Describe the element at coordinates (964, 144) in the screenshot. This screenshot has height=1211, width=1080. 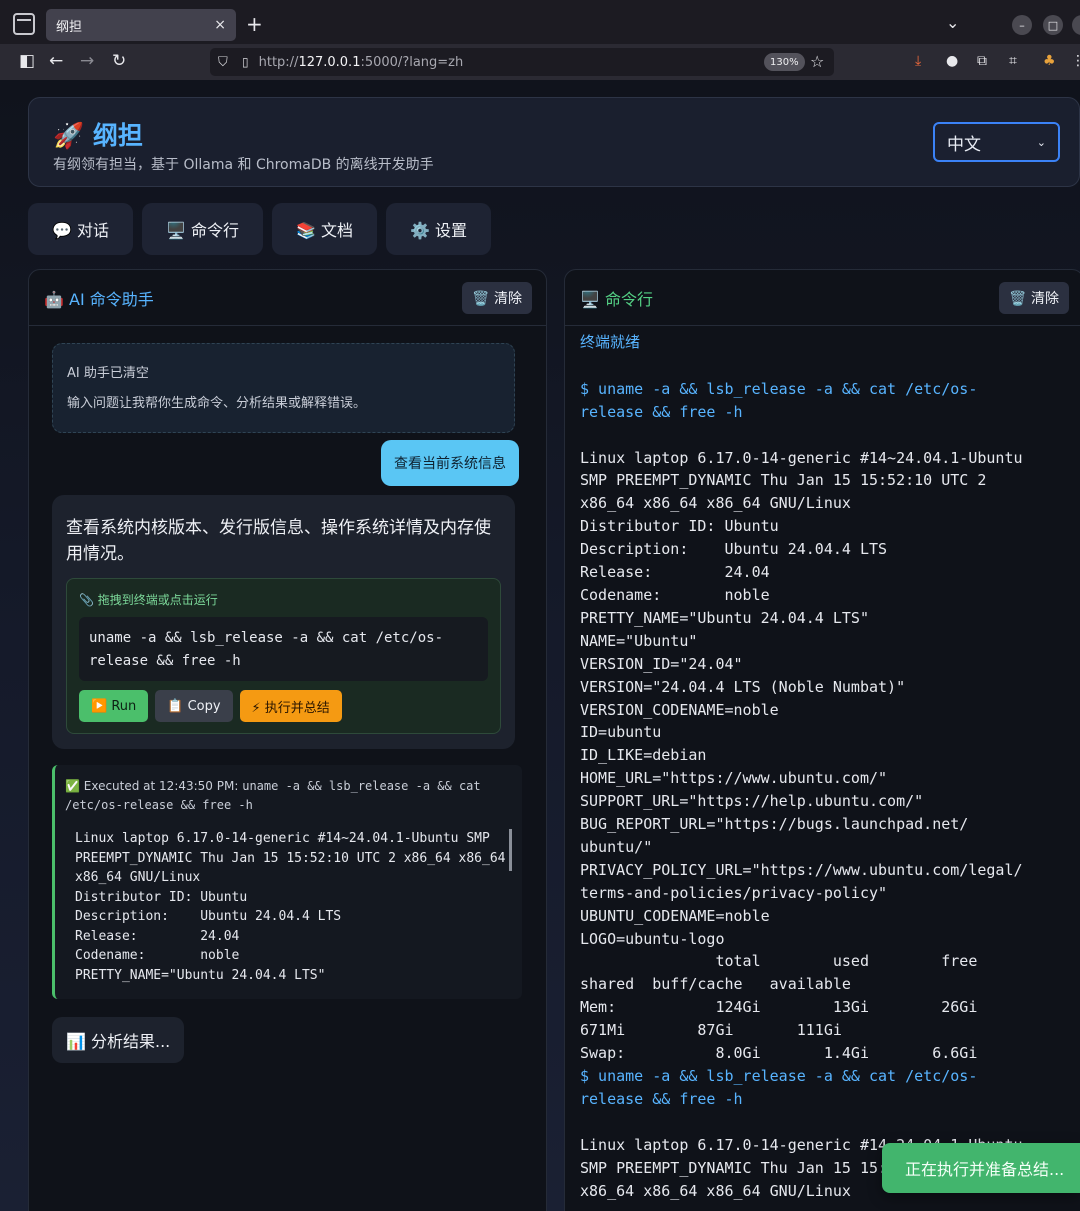
I see `language-select-value: 中文` at that location.